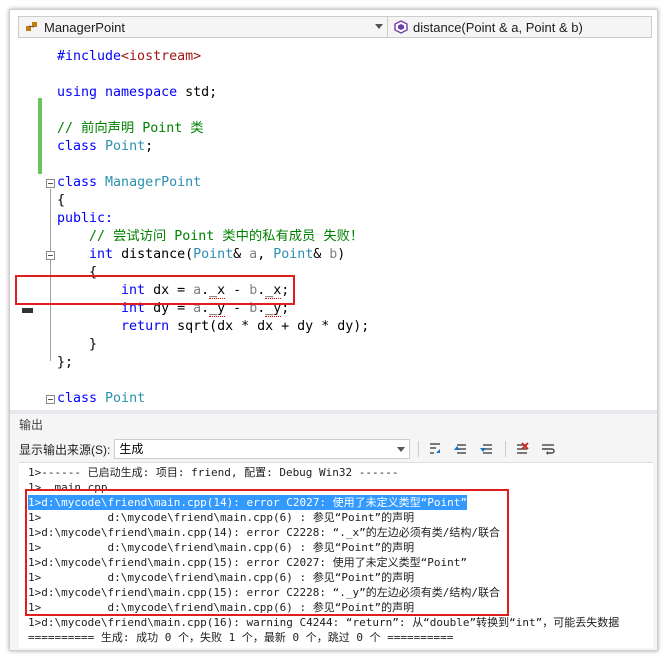 The image size is (669, 660). Describe the element at coordinates (84, 27) in the screenshot. I see `scope-combo-text: ManagerPoint` at that location.